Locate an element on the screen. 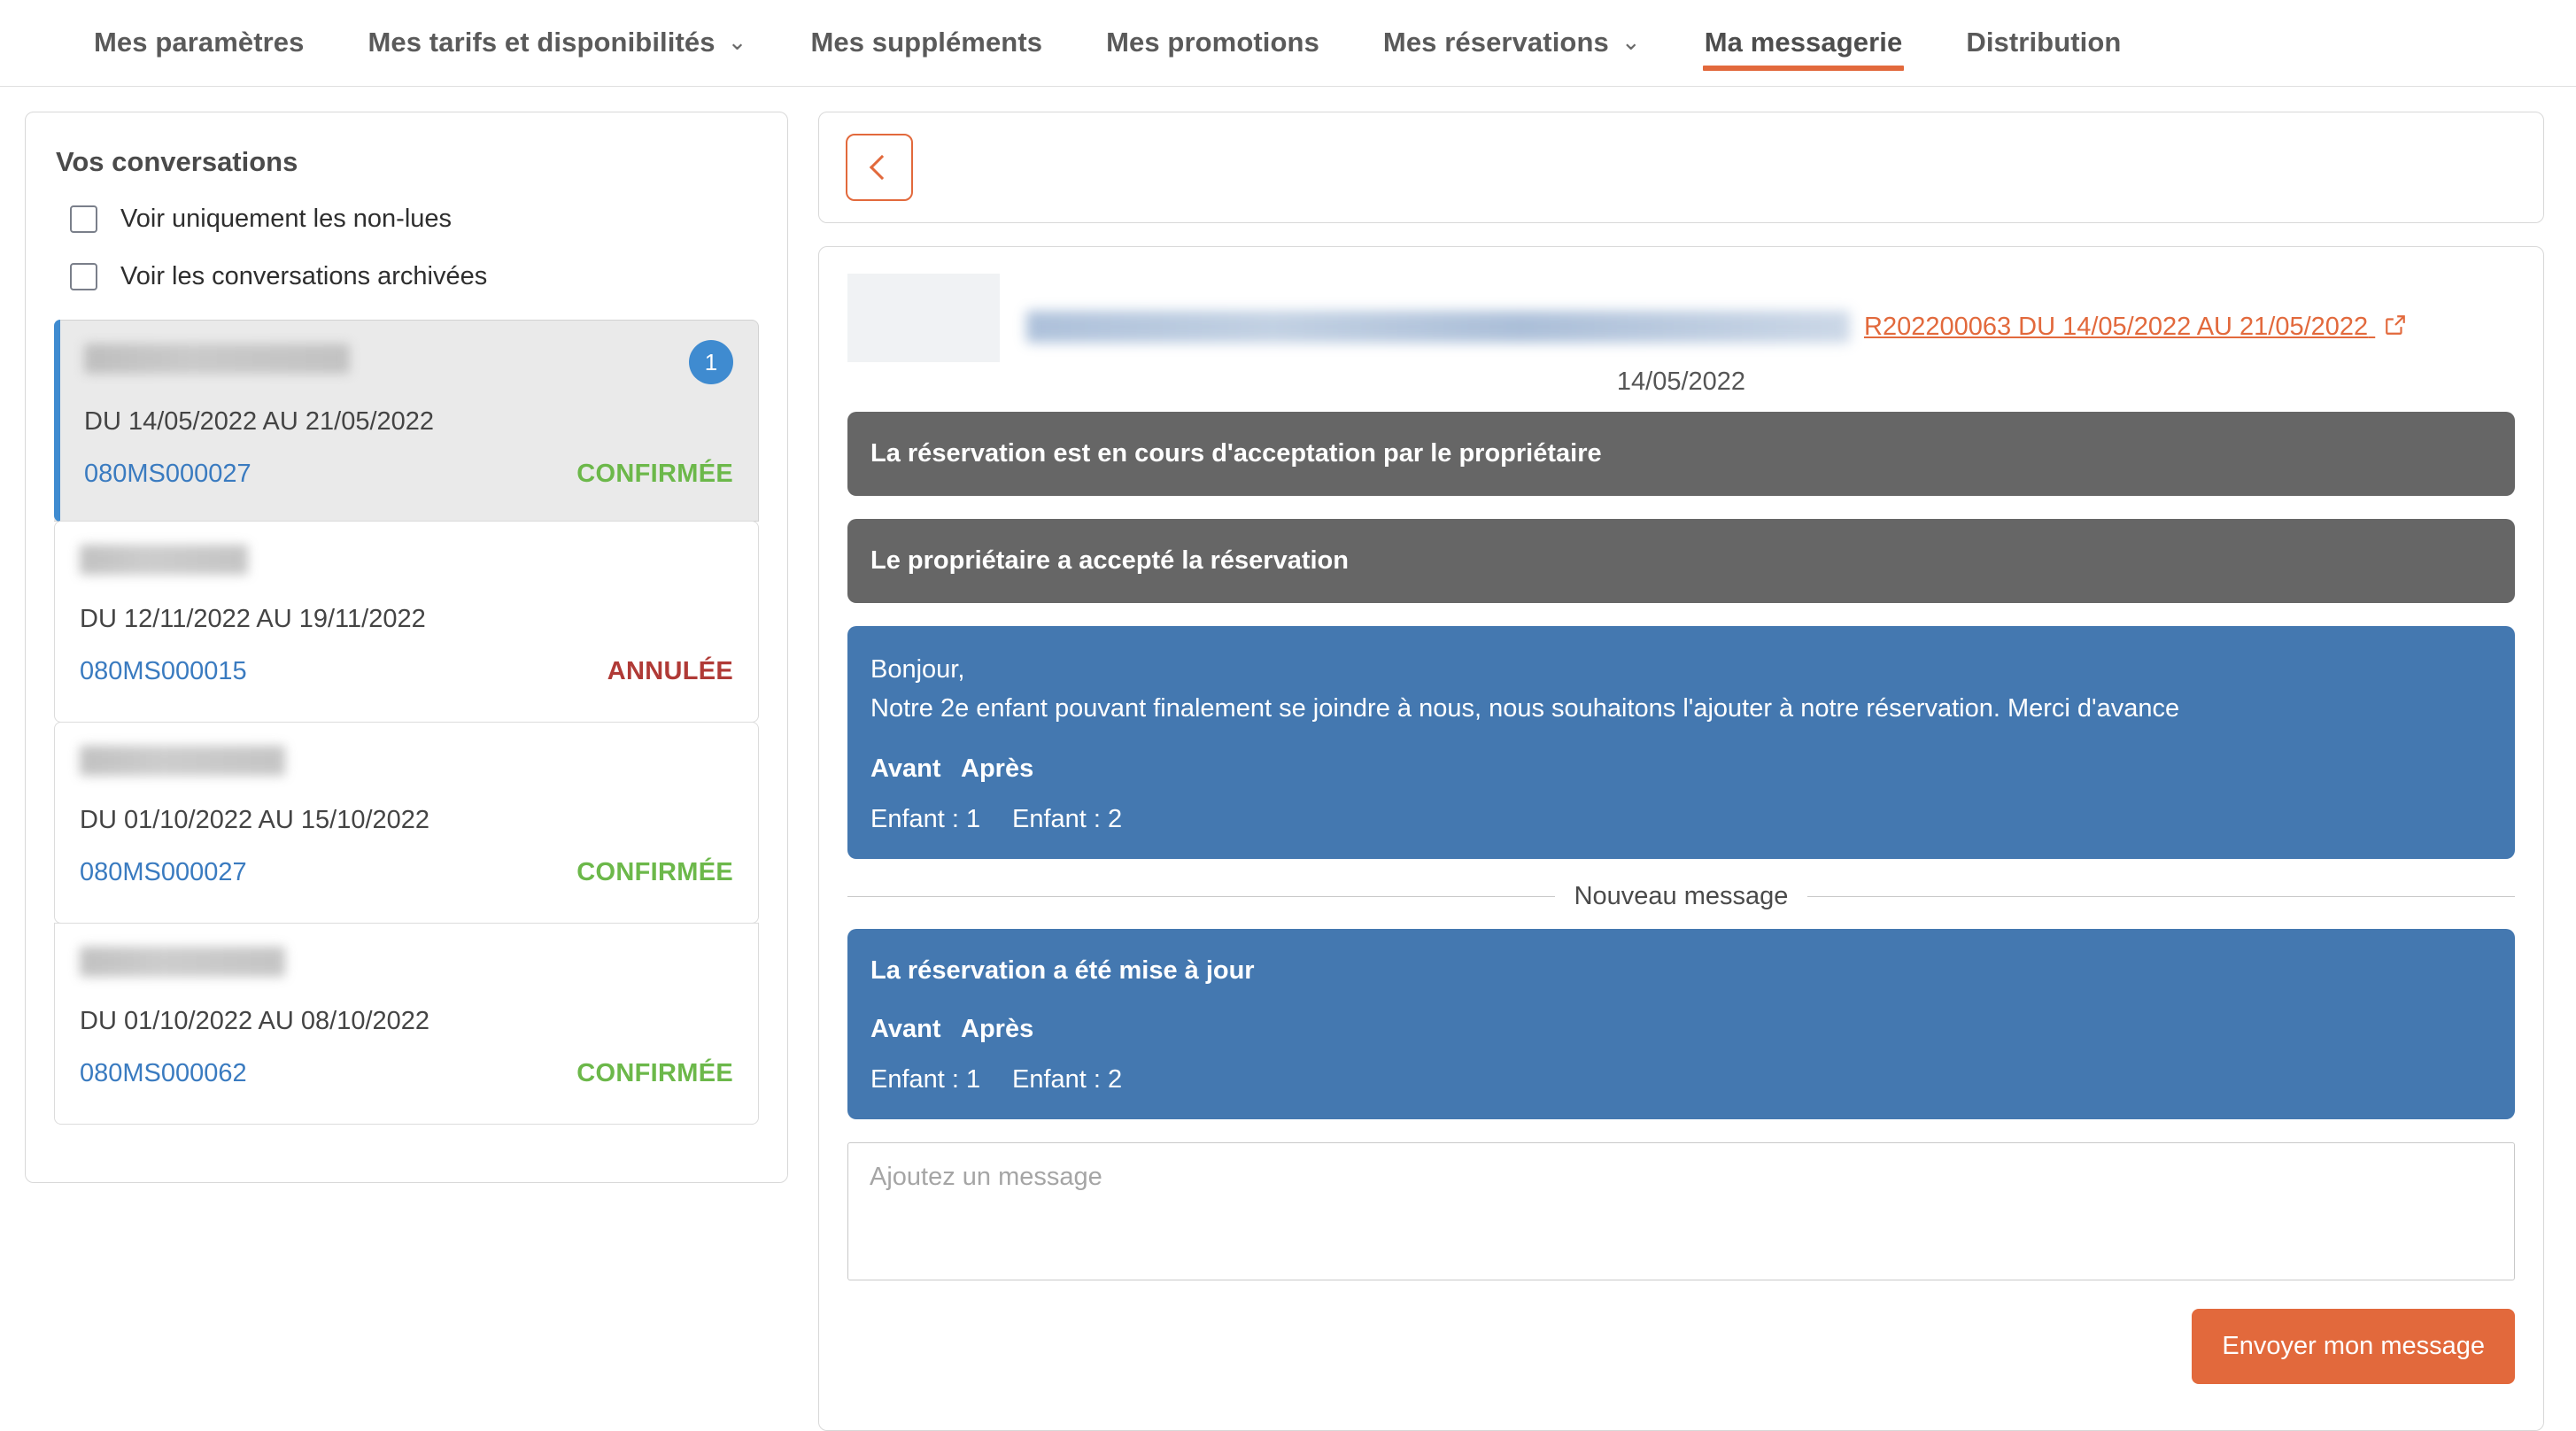  reservation-link-label: R202200063 DU 14/05/2022 AU 21/05/2022 is located at coordinates (2116, 326).